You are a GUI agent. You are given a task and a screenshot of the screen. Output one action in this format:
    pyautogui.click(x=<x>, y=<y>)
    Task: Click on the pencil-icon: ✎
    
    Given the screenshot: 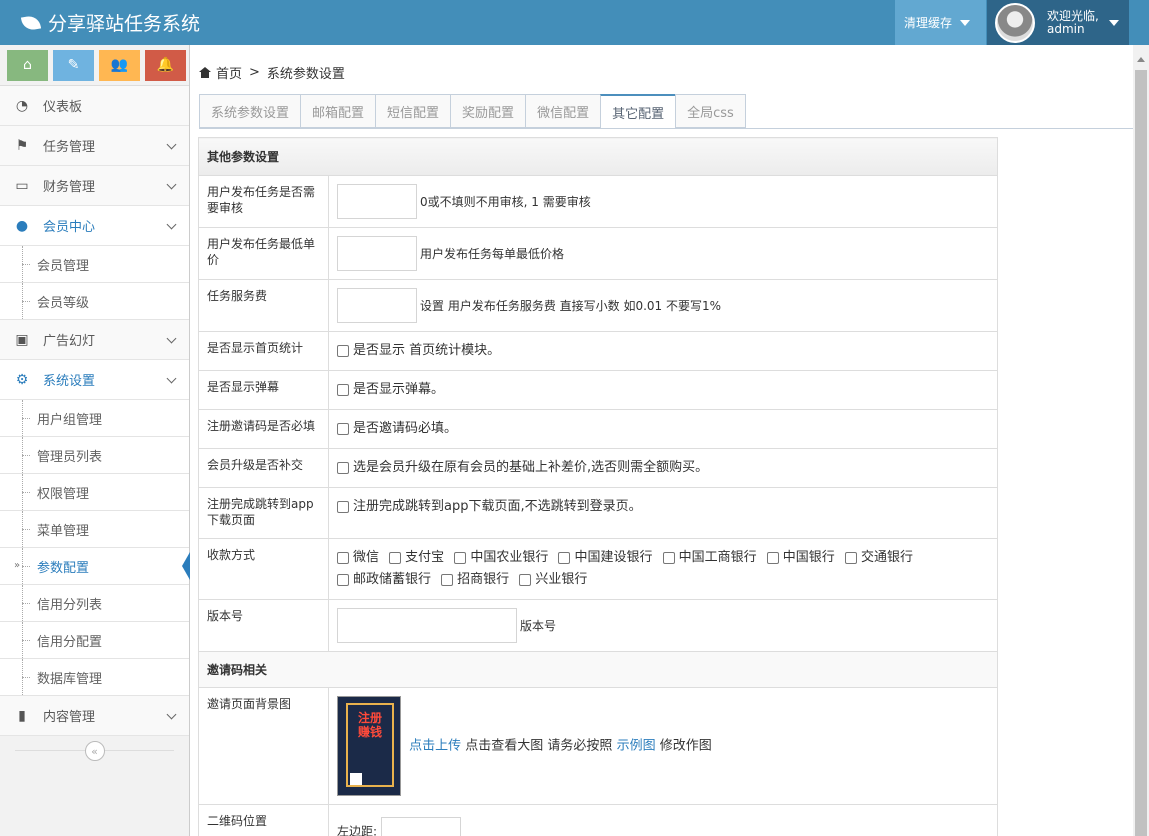 What is the action you would take?
    pyautogui.click(x=73, y=65)
    